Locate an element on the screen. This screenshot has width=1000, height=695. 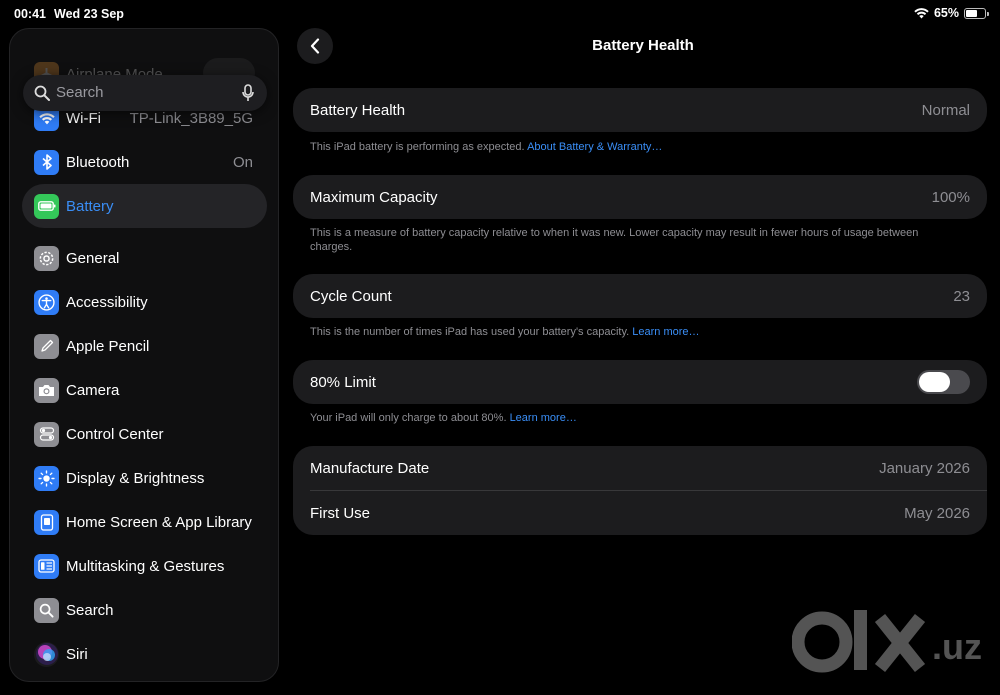
sidebar-item-label: Battery is located at coordinates (90, 206).